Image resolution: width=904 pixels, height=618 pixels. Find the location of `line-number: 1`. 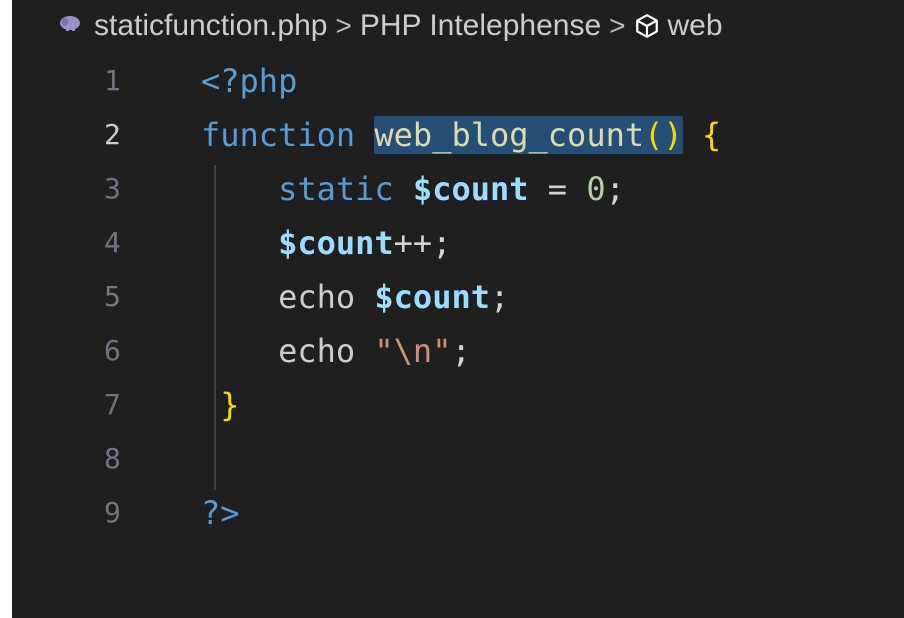

line-number: 1 is located at coordinates (112, 80).